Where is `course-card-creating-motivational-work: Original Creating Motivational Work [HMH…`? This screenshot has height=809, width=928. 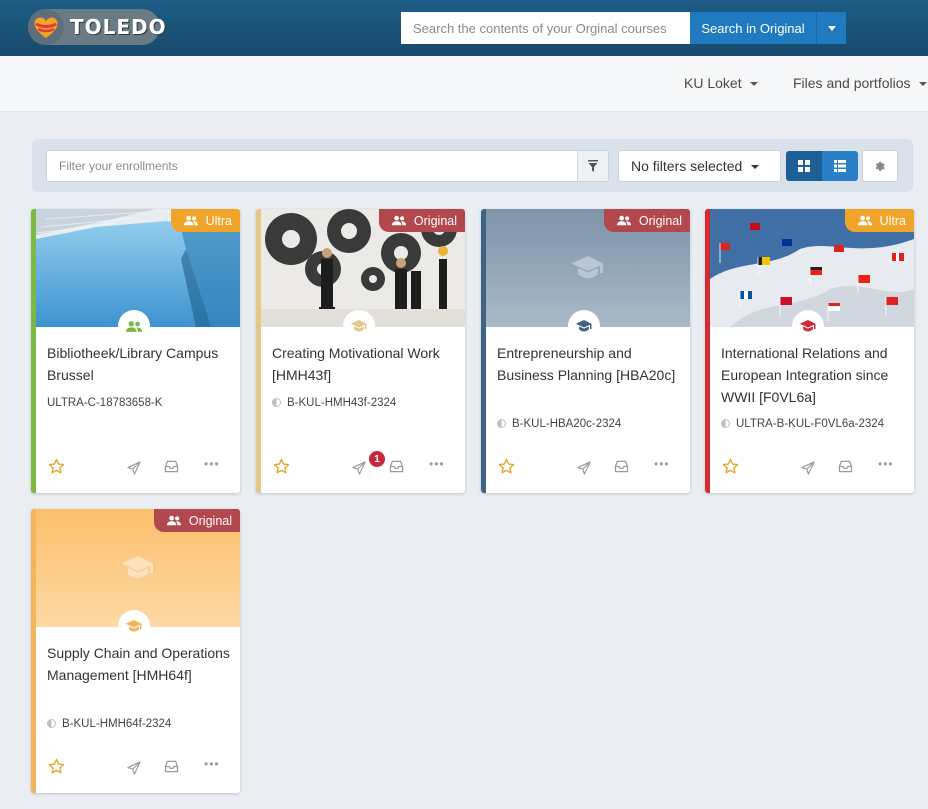 course-card-creating-motivational-work: Original Creating Motivational Work [HMH… is located at coordinates (360, 351).